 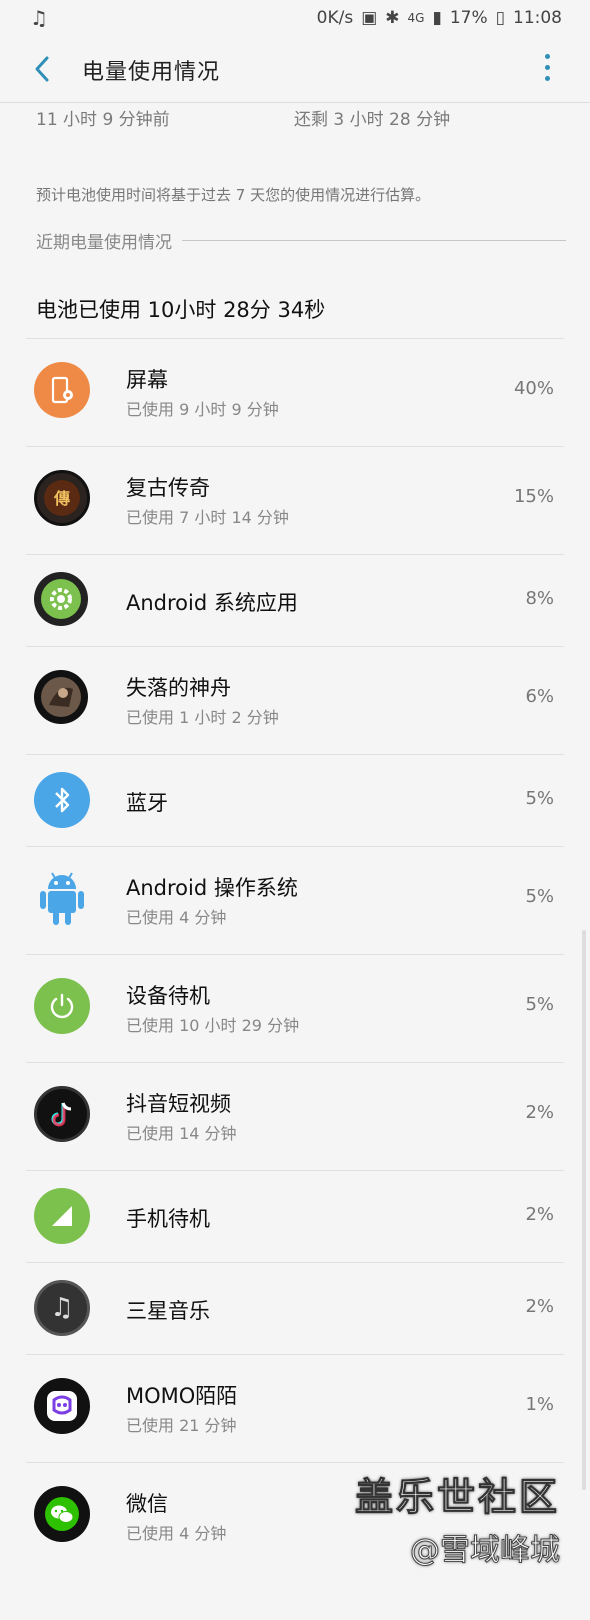 What do you see at coordinates (62, 800) in the screenshot?
I see `bluetooth-icon` at bounding box center [62, 800].